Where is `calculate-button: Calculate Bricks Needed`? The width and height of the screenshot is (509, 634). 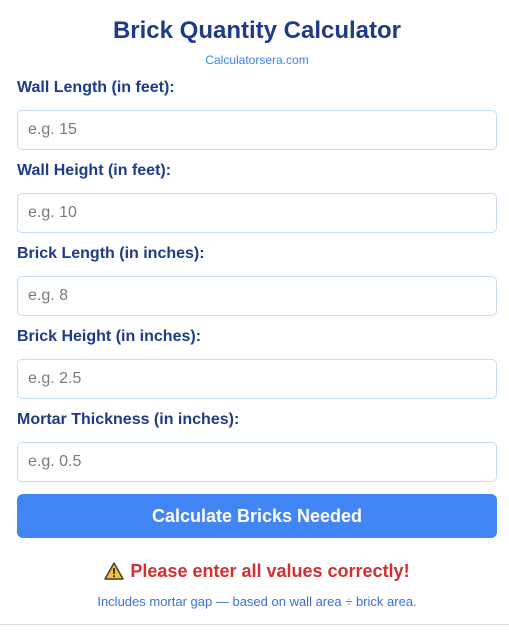 calculate-button: Calculate Bricks Needed is located at coordinates (257, 516).